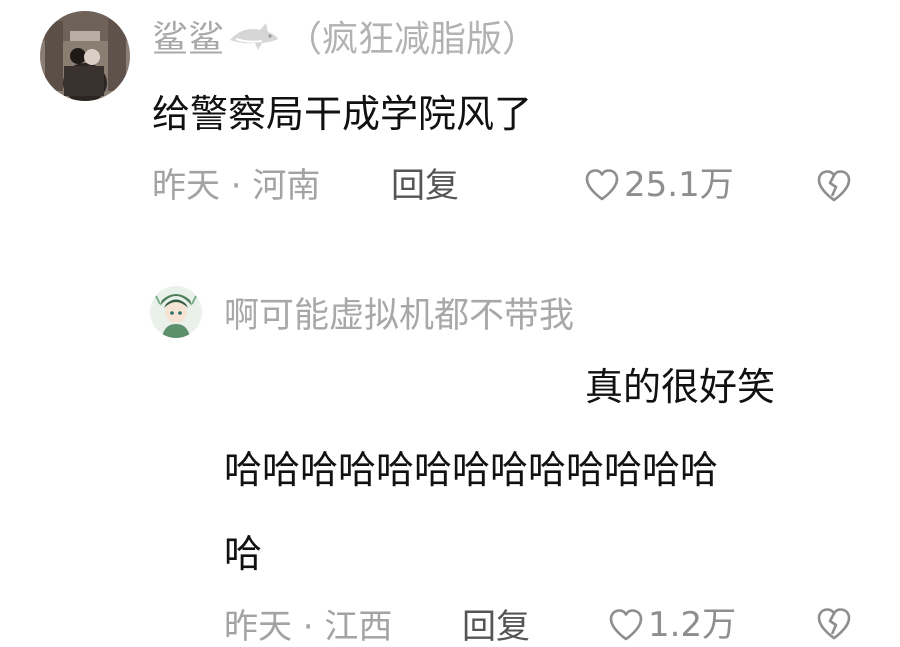 Image resolution: width=900 pixels, height=647 pixels. I want to click on like-count: 25.1万, so click(679, 185).